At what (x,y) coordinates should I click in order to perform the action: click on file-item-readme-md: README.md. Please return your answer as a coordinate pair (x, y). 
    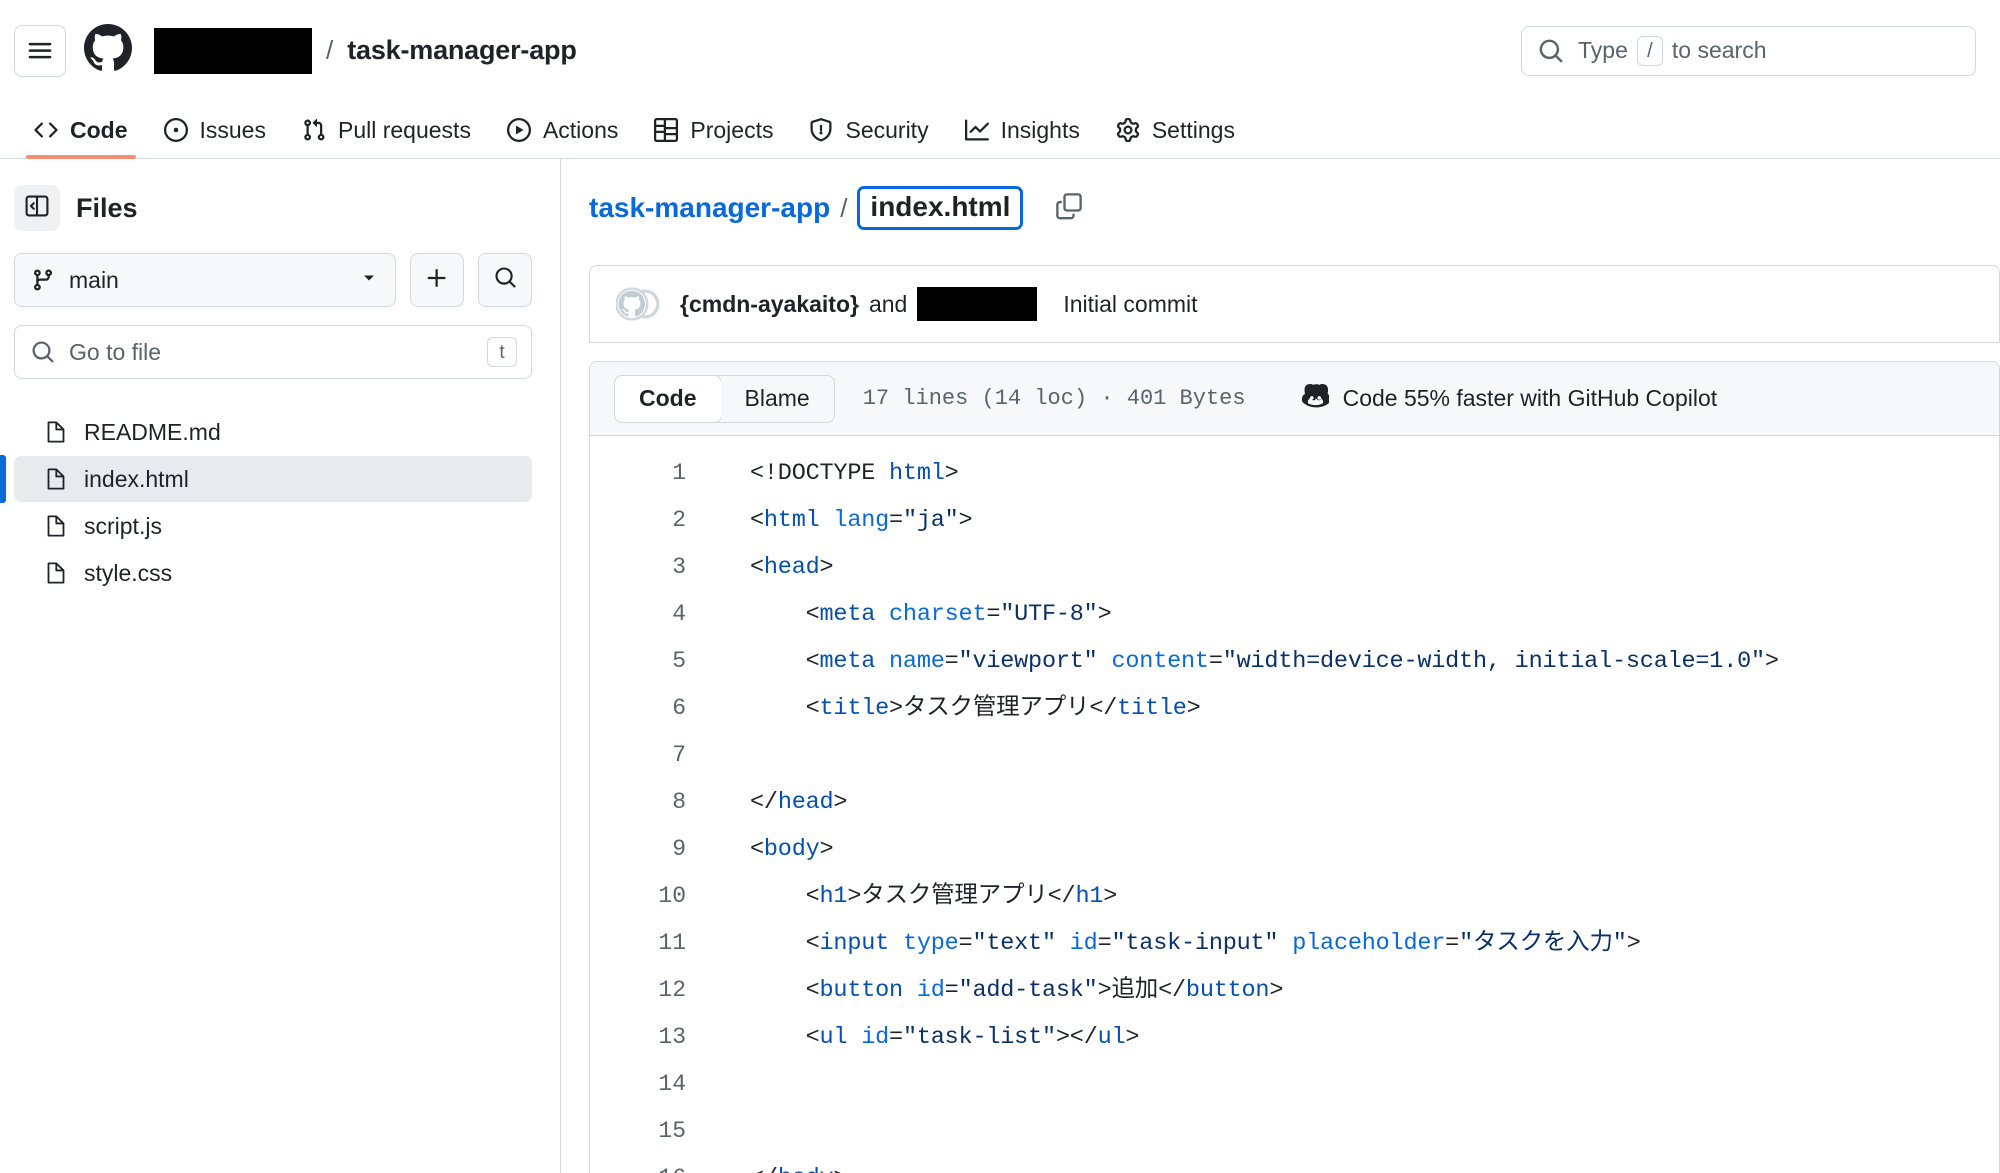
    Looking at the image, I should click on (273, 432).